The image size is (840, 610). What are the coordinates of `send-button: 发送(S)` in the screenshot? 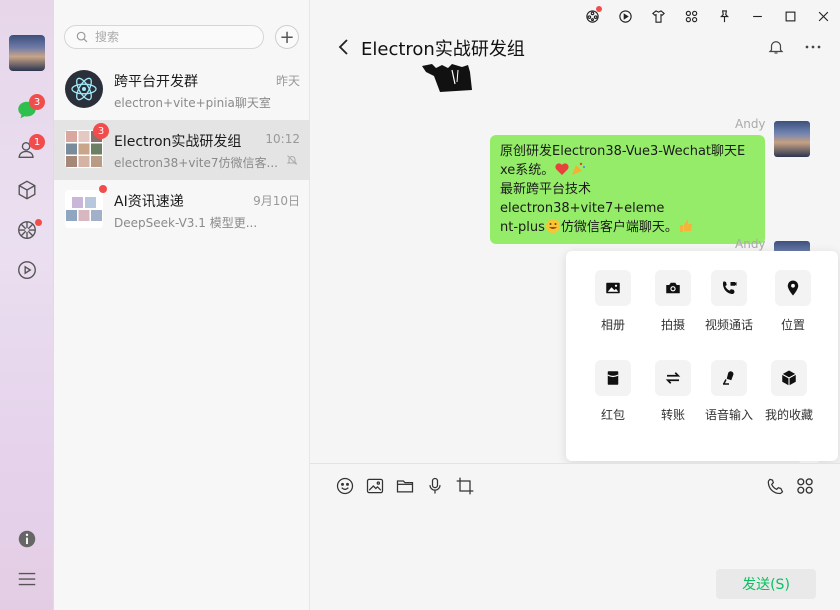 It's located at (766, 584).